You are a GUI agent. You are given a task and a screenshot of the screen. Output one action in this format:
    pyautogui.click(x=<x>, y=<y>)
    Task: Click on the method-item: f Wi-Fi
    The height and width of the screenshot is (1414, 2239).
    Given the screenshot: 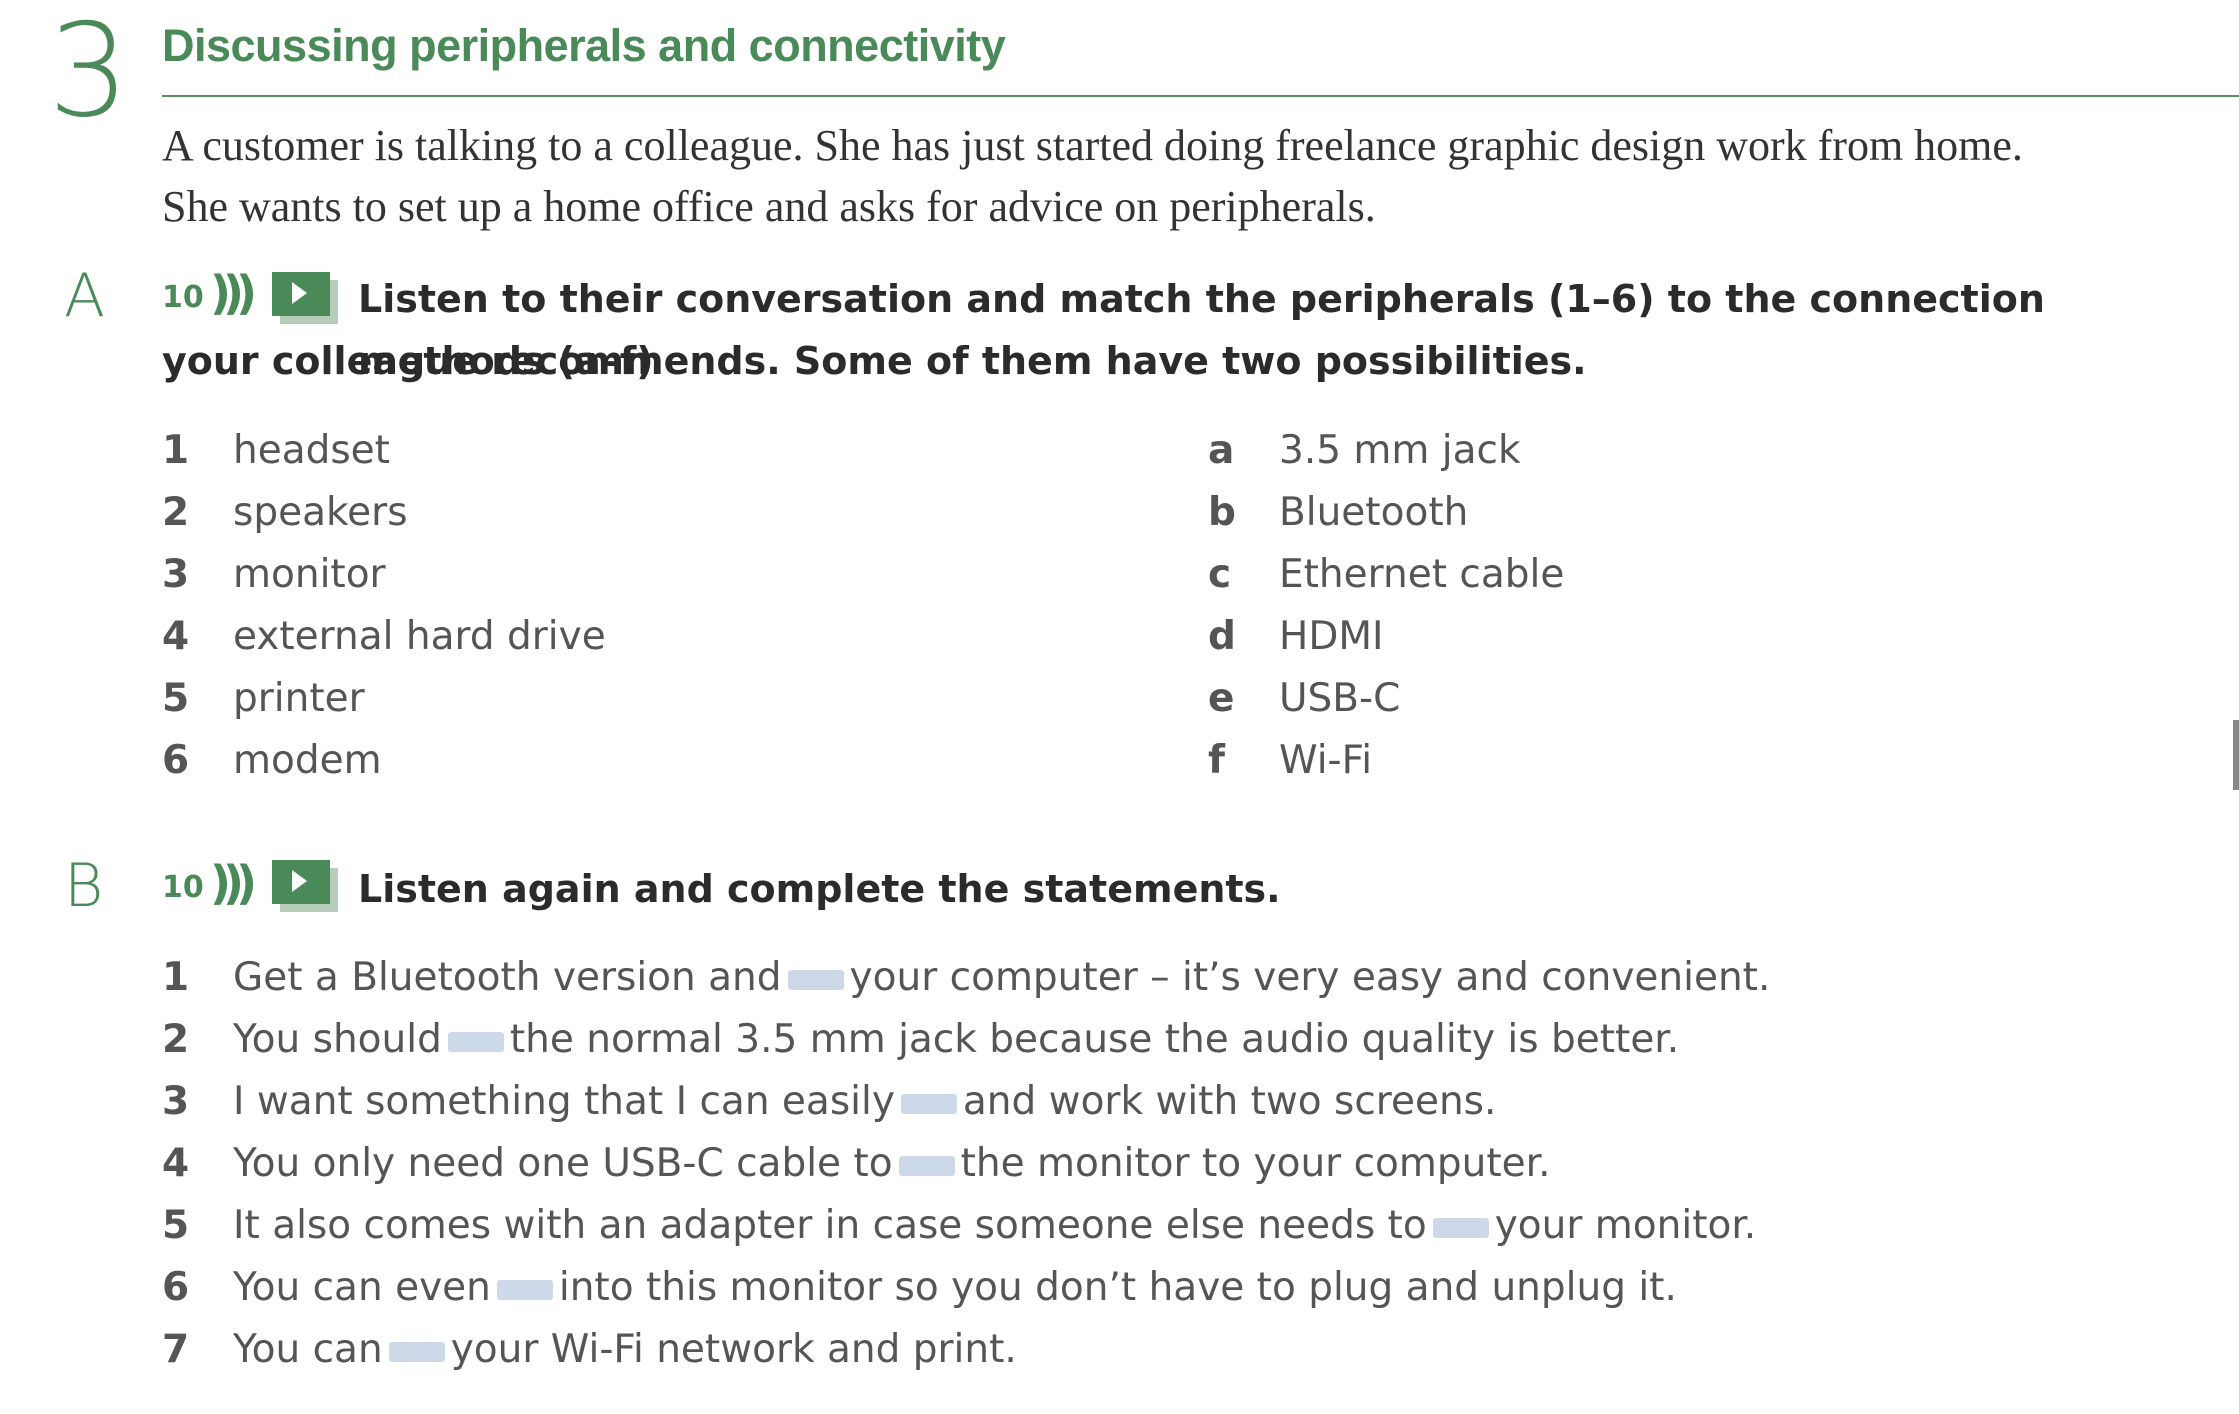 What is the action you would take?
    pyautogui.click(x=1290, y=760)
    